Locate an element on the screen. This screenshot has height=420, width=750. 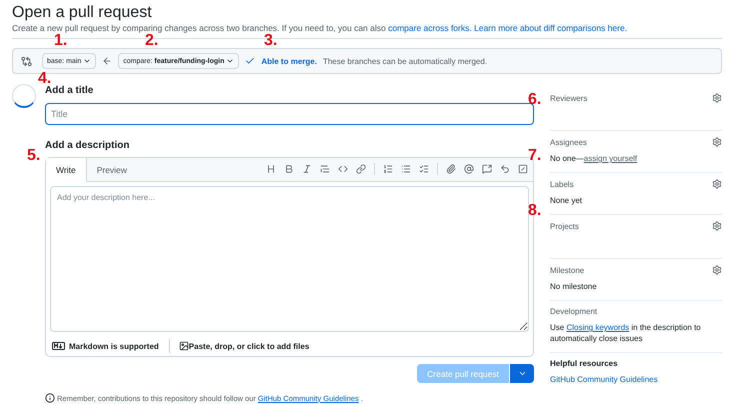
sidebar-heading: Reviewers is located at coordinates (569, 98).